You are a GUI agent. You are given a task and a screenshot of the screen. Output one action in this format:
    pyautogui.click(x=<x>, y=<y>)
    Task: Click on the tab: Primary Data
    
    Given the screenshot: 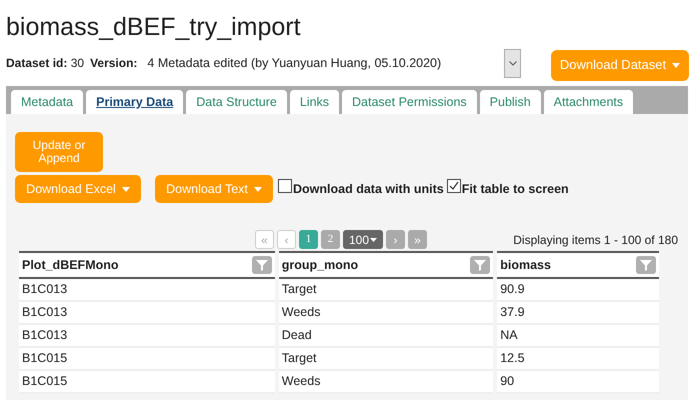 What is the action you would take?
    pyautogui.click(x=135, y=102)
    